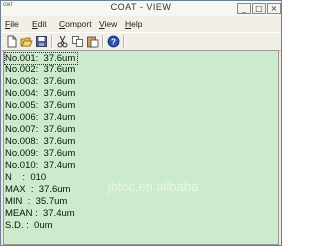  Describe the element at coordinates (38, 189) in the screenshot. I see `stat-max: MAX : 37.6um` at that location.